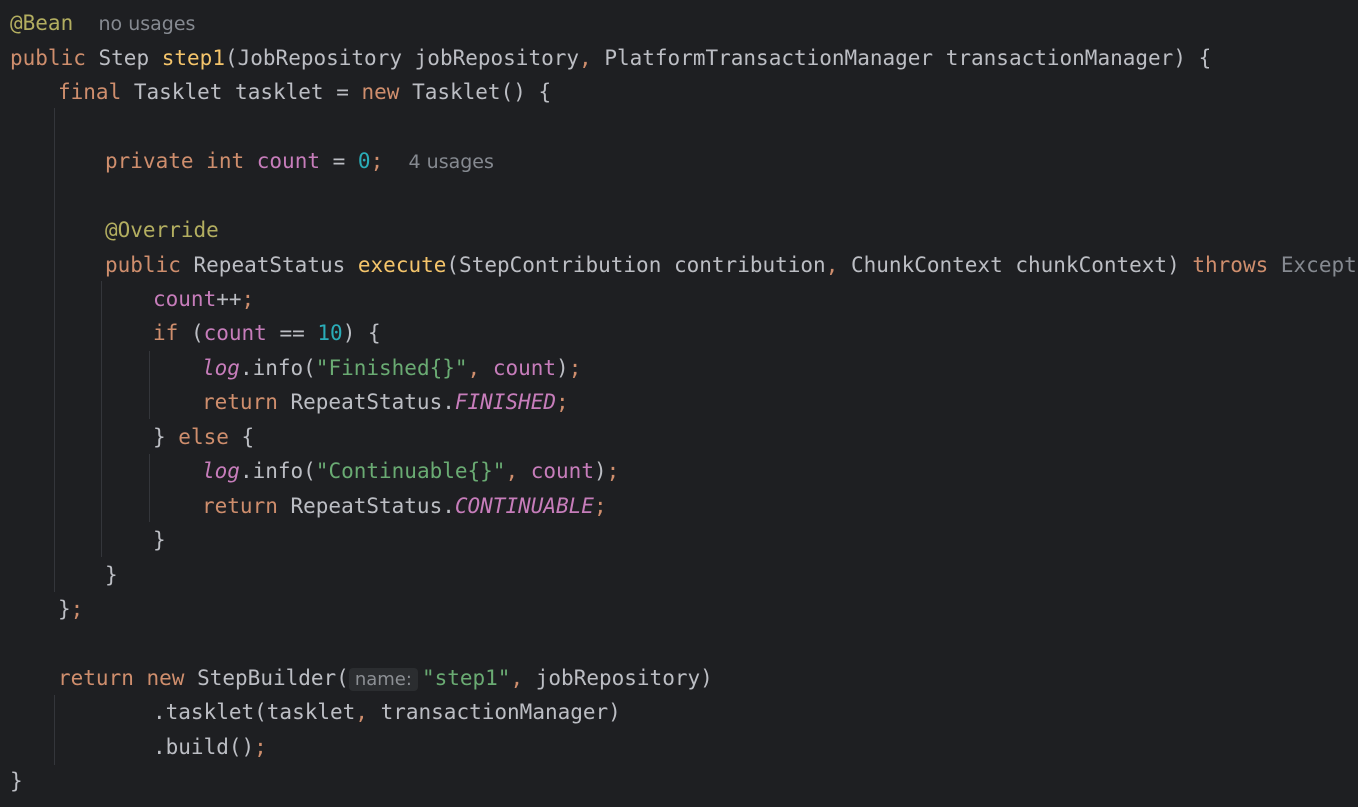 This screenshot has width=1358, height=807. Describe the element at coordinates (1319, 265) in the screenshot. I see `type-exception: Exception` at that location.